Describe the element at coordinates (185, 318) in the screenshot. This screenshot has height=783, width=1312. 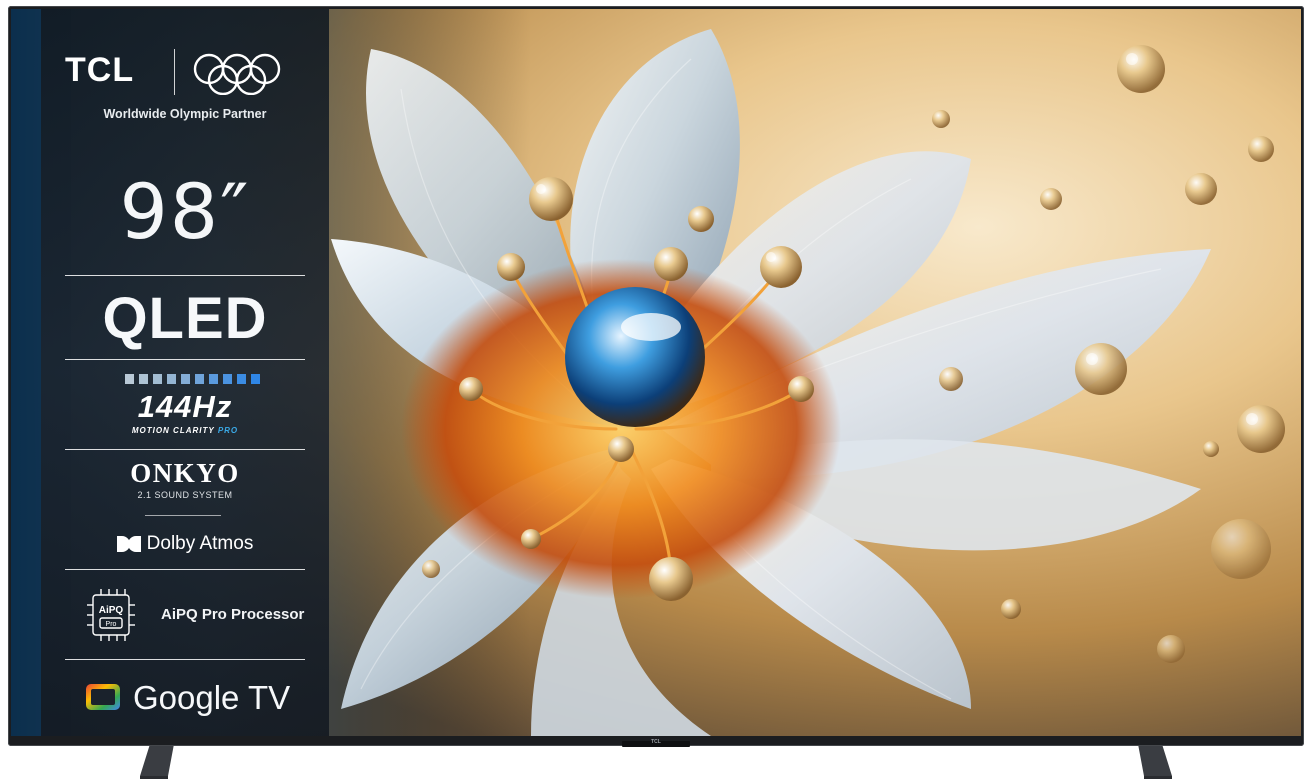
I see `panel-type: QLED` at that location.